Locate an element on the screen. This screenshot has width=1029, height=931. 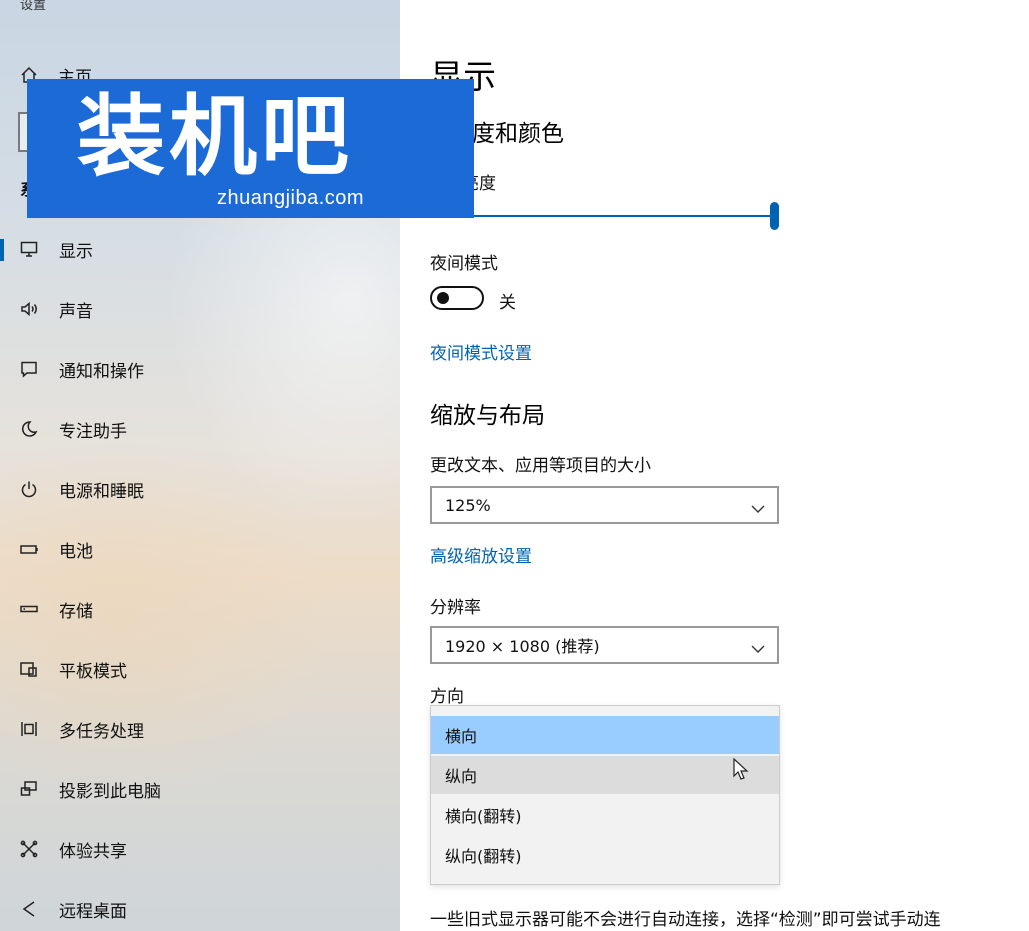
tablet-icon is located at coordinates (29, 669).